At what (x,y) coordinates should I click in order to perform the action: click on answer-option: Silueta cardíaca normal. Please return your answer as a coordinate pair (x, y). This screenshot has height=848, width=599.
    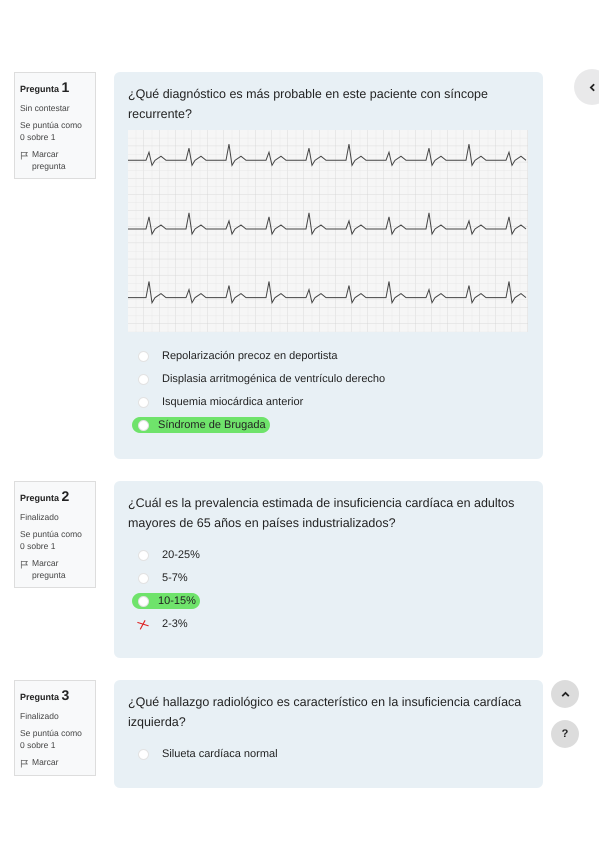
    Looking at the image, I should click on (220, 754).